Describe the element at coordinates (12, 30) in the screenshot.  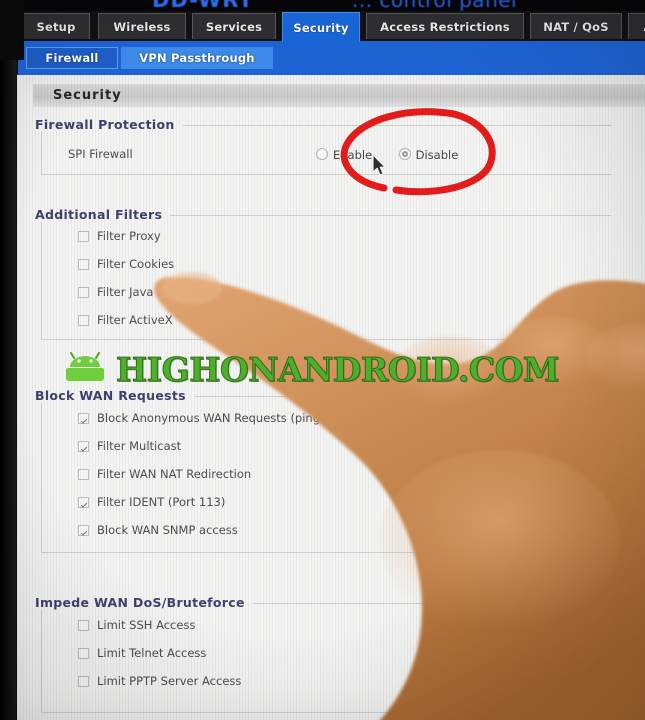
I see `monitor-bezel-corner` at that location.